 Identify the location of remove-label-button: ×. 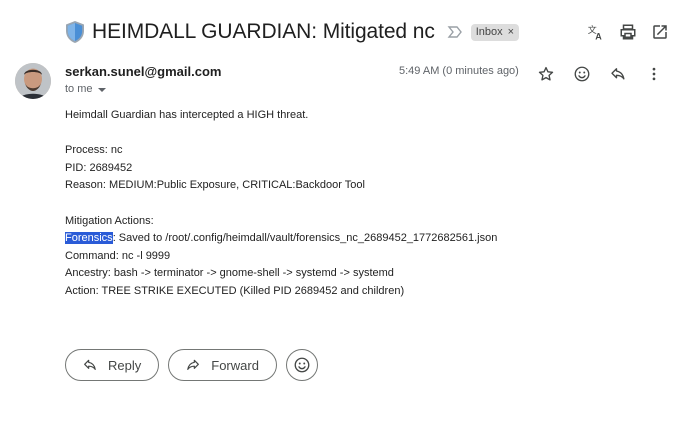
(511, 32).